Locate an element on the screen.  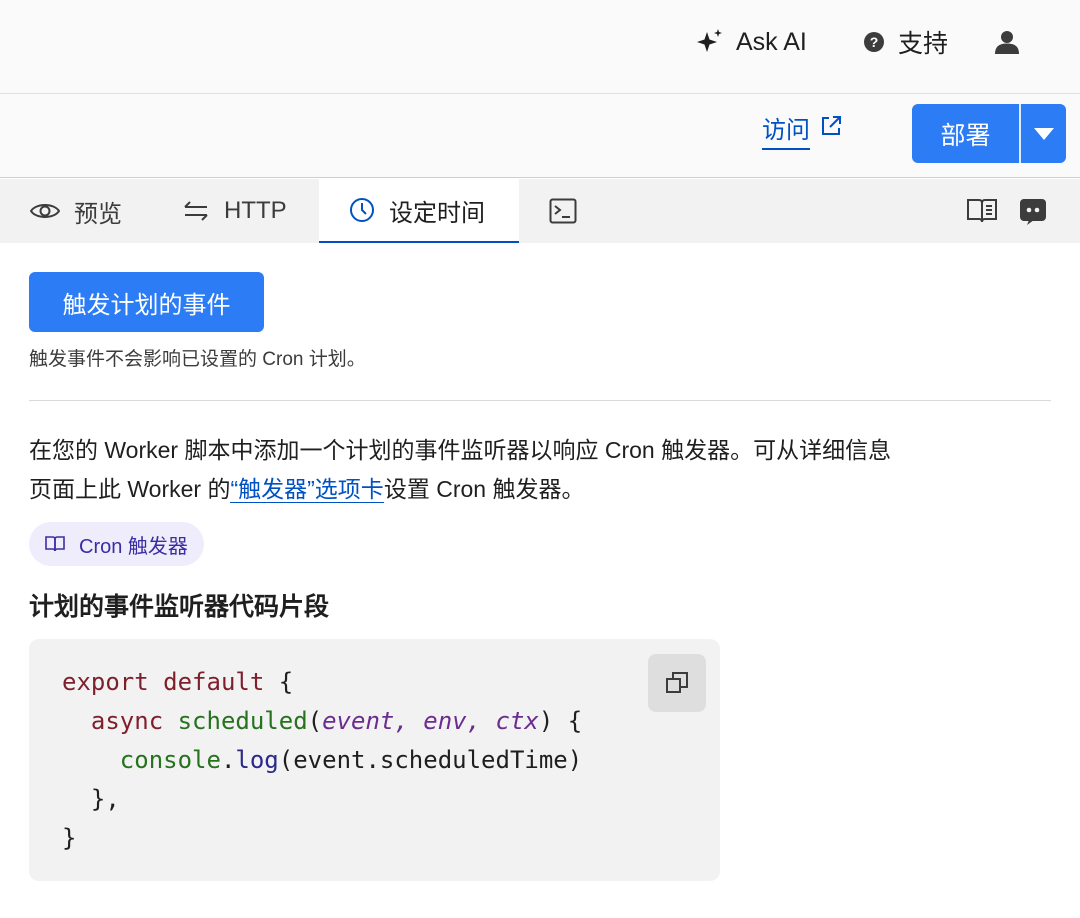
code-token: env is located at coordinates (445, 721).